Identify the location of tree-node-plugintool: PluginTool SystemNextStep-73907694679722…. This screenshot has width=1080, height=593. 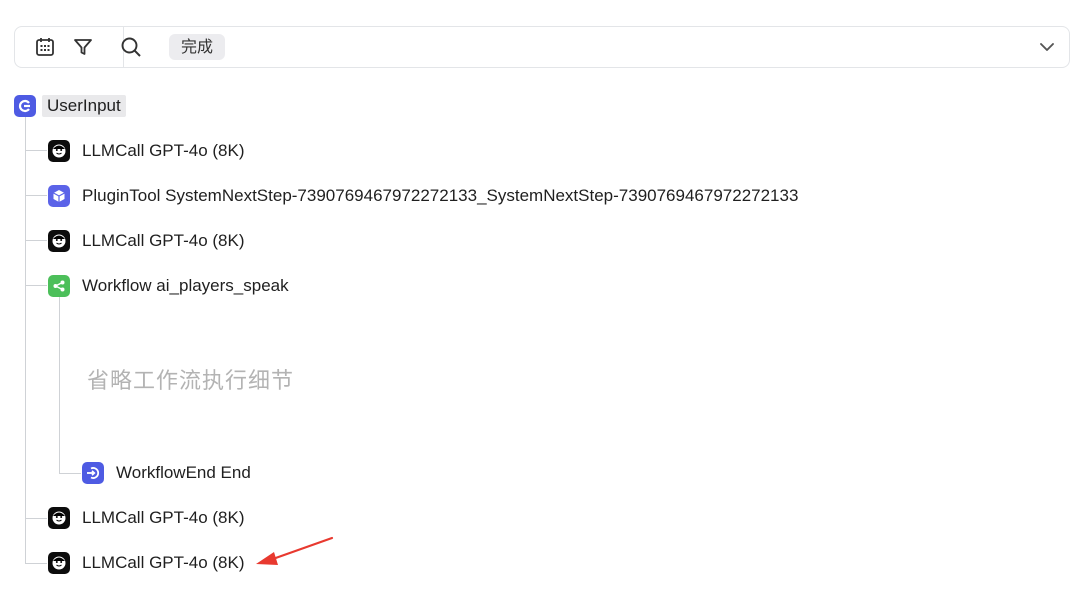
(423, 196).